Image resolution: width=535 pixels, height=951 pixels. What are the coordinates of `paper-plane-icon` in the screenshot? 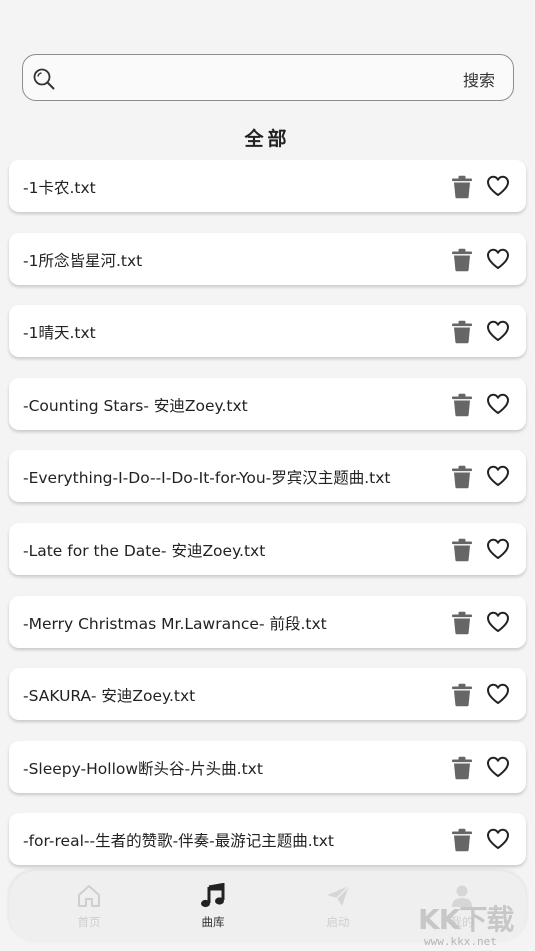 It's located at (338, 895).